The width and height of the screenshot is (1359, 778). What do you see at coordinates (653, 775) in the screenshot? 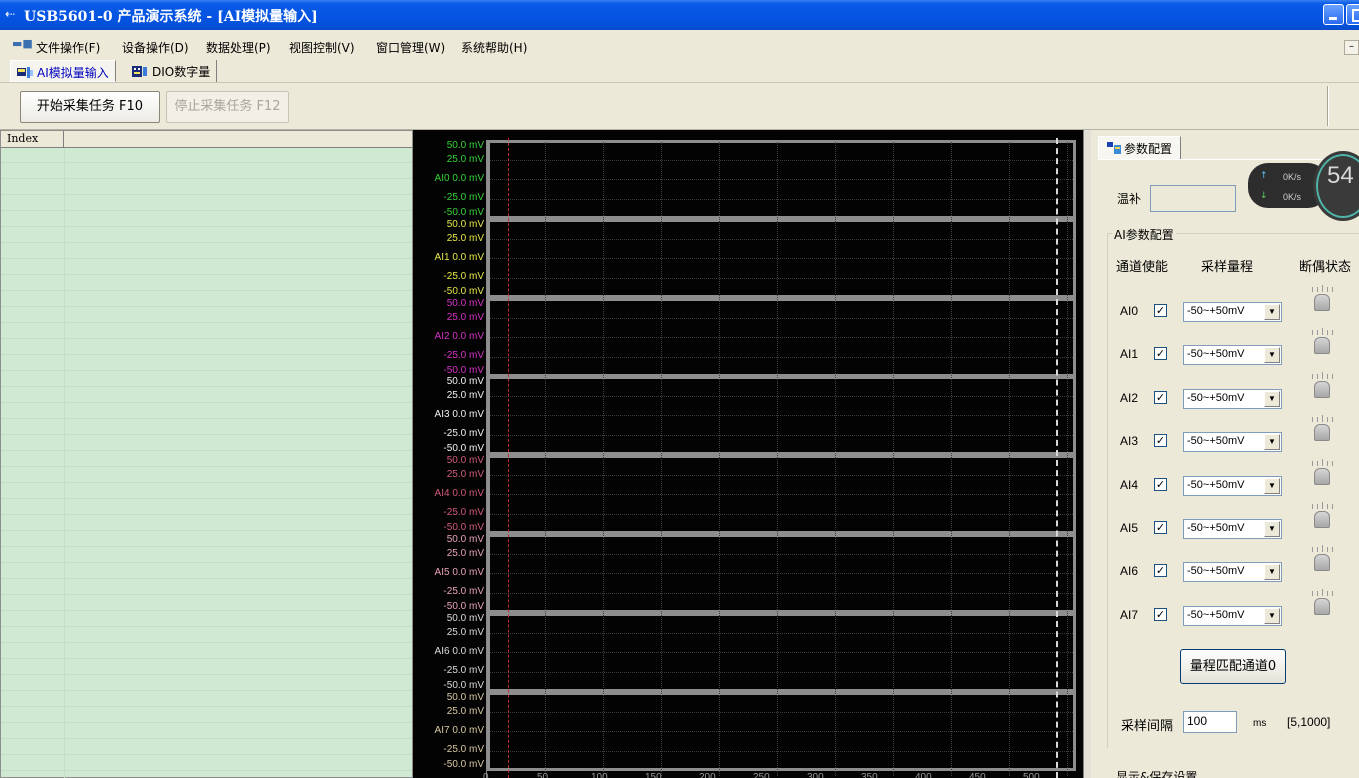
I see `x-tick-label: 150` at bounding box center [653, 775].